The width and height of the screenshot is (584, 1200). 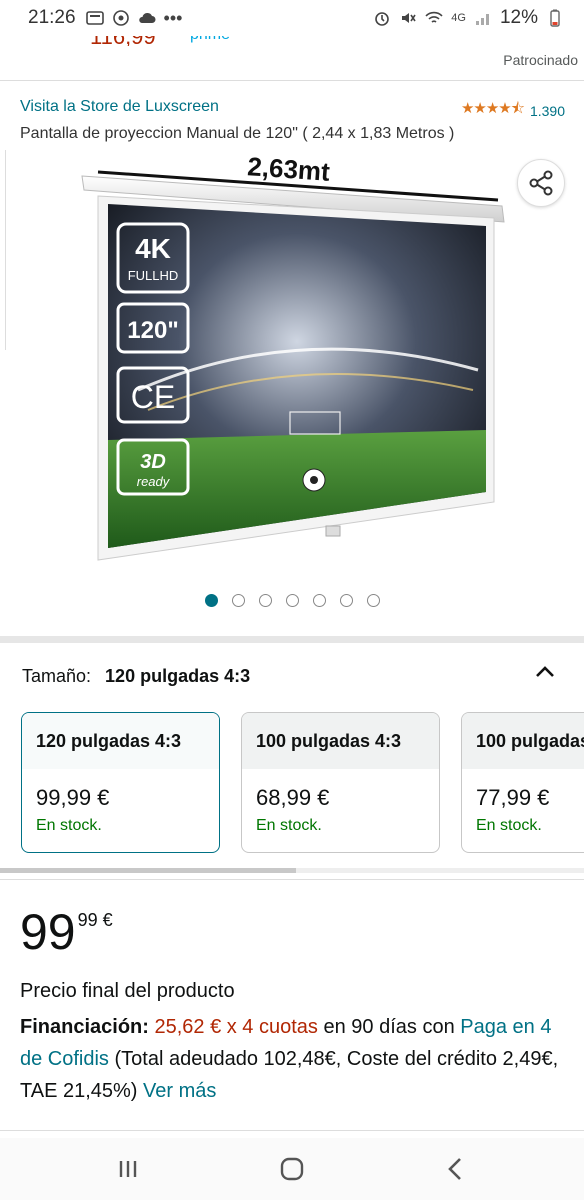 I want to click on financing-amount: 25,62 € x 4 cuotas, so click(x=236, y=1027).